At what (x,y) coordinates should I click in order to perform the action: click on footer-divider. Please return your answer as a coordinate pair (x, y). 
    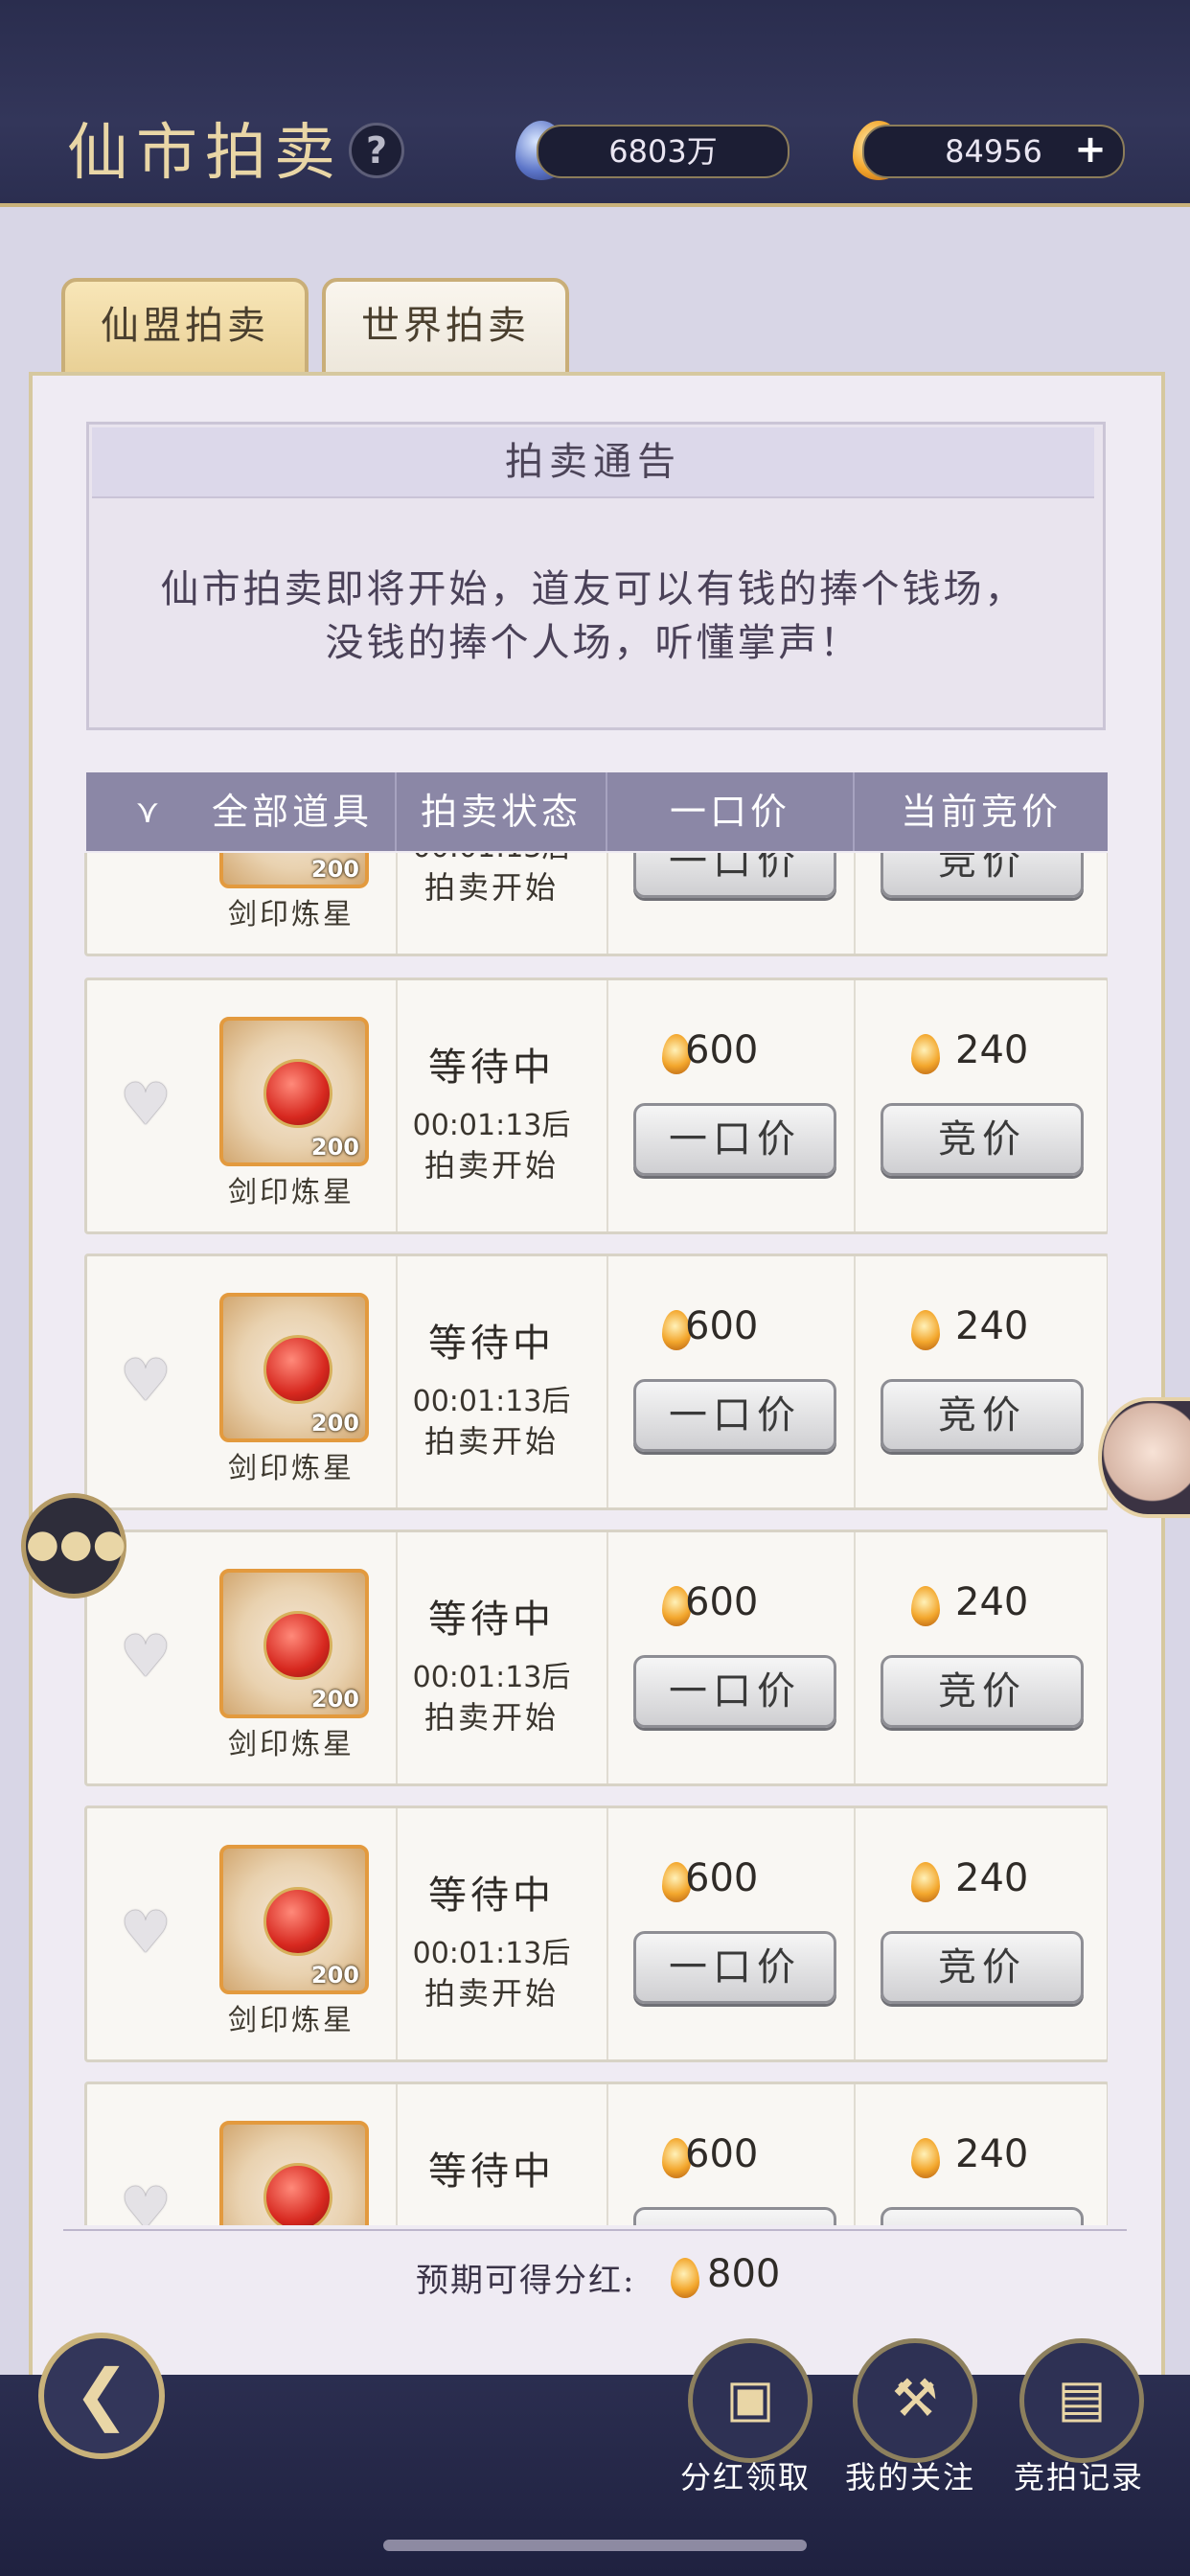
    Looking at the image, I should click on (595, 2230).